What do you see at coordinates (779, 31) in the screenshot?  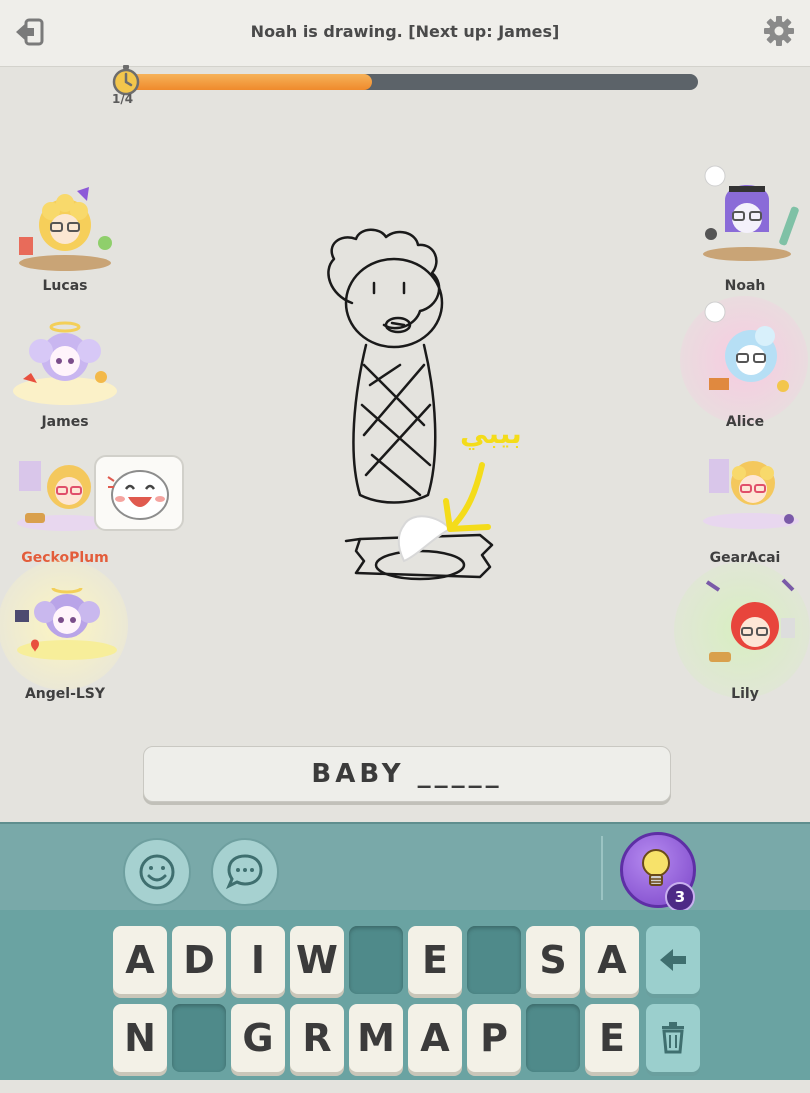 I see `gear-icon` at bounding box center [779, 31].